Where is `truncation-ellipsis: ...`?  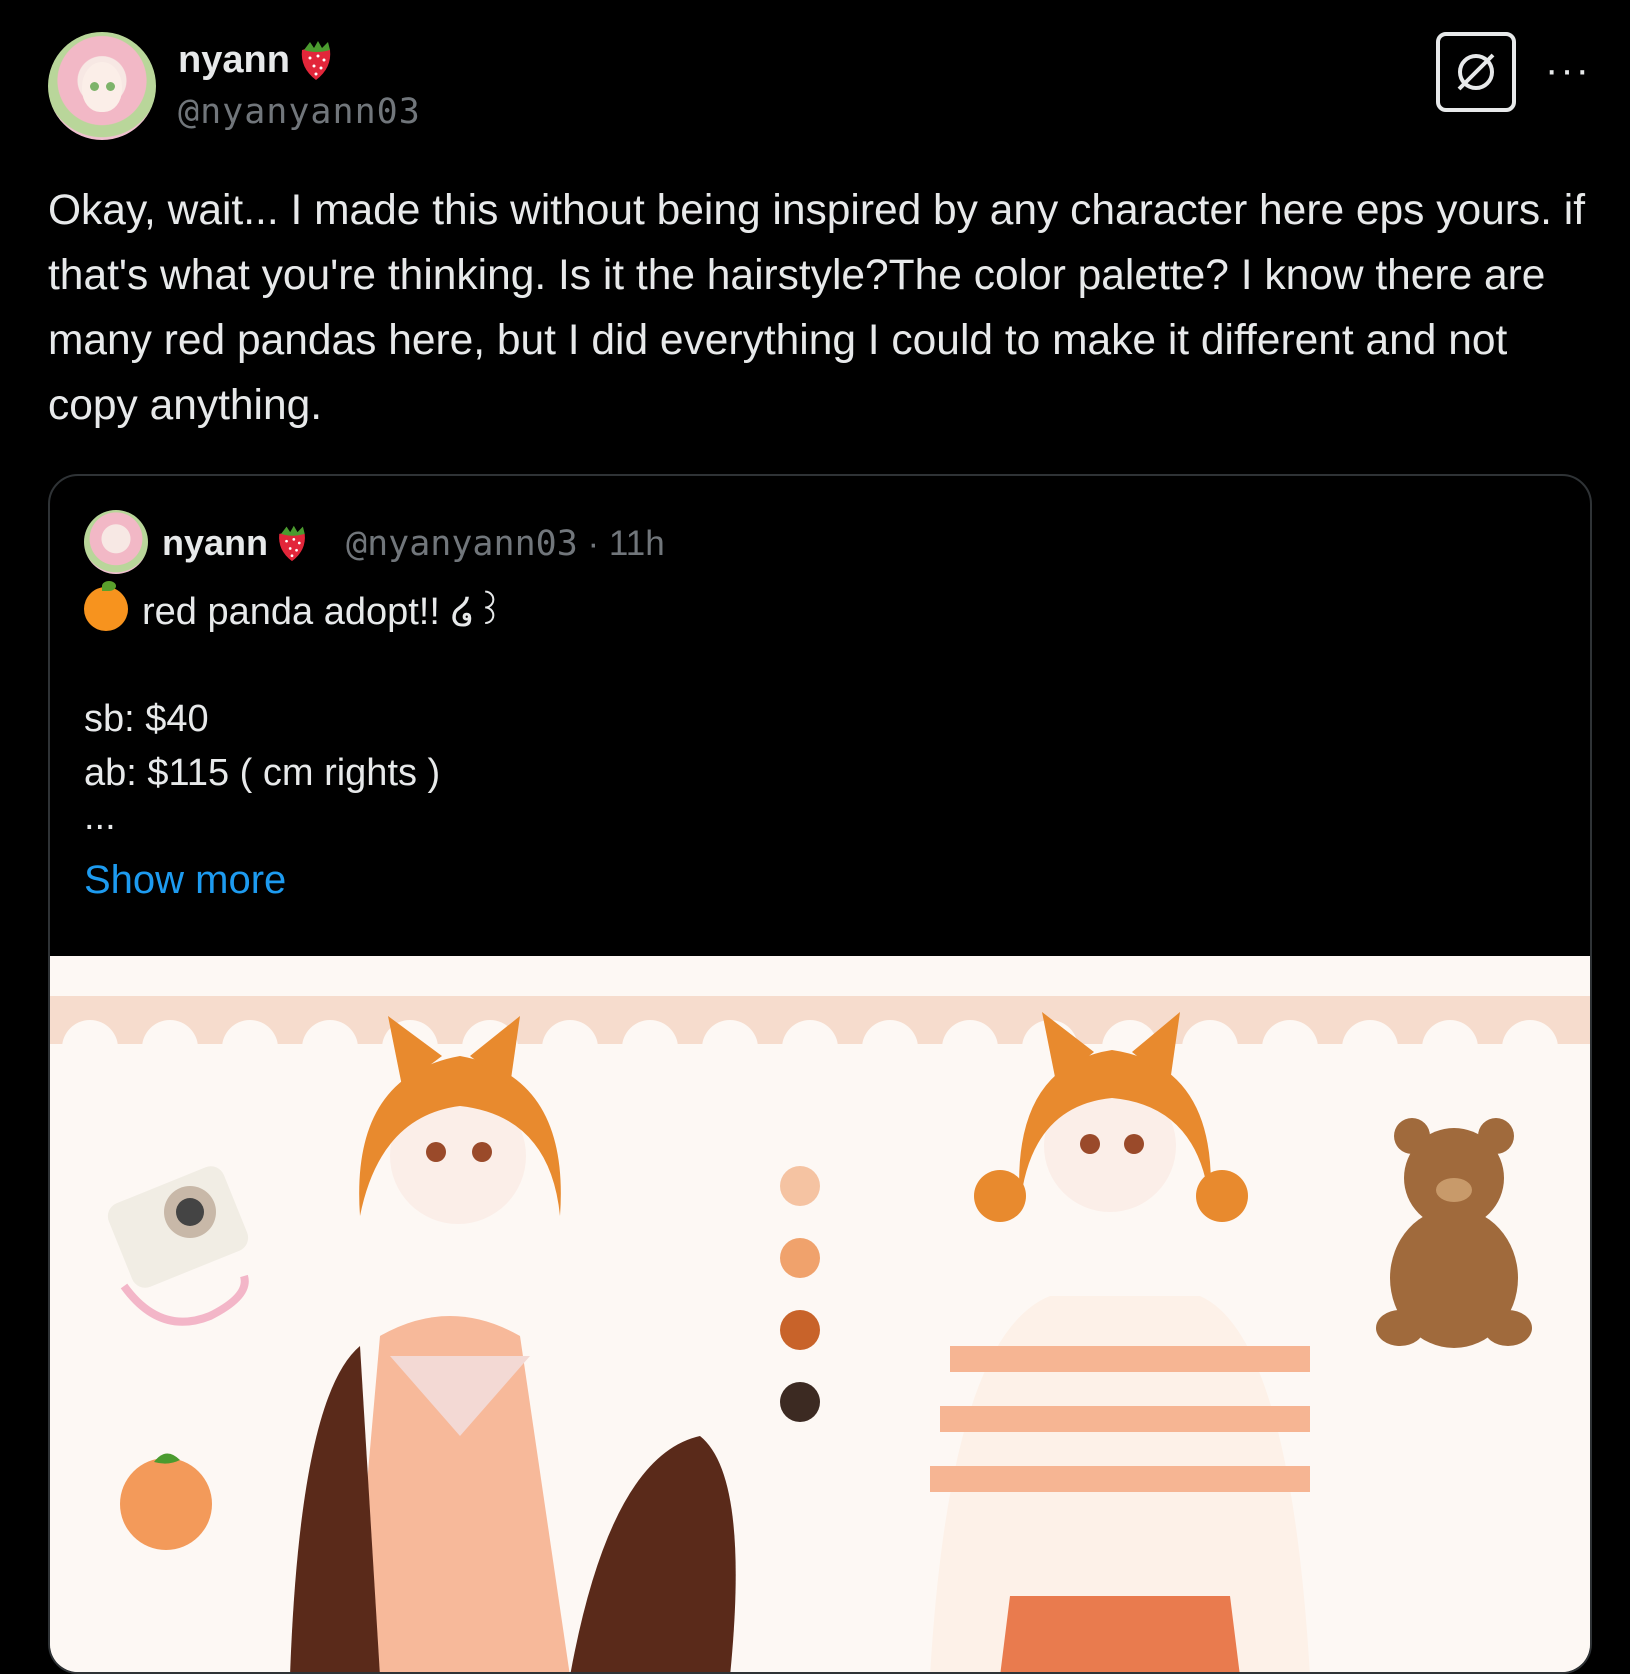 truncation-ellipsis: ... is located at coordinates (100, 817).